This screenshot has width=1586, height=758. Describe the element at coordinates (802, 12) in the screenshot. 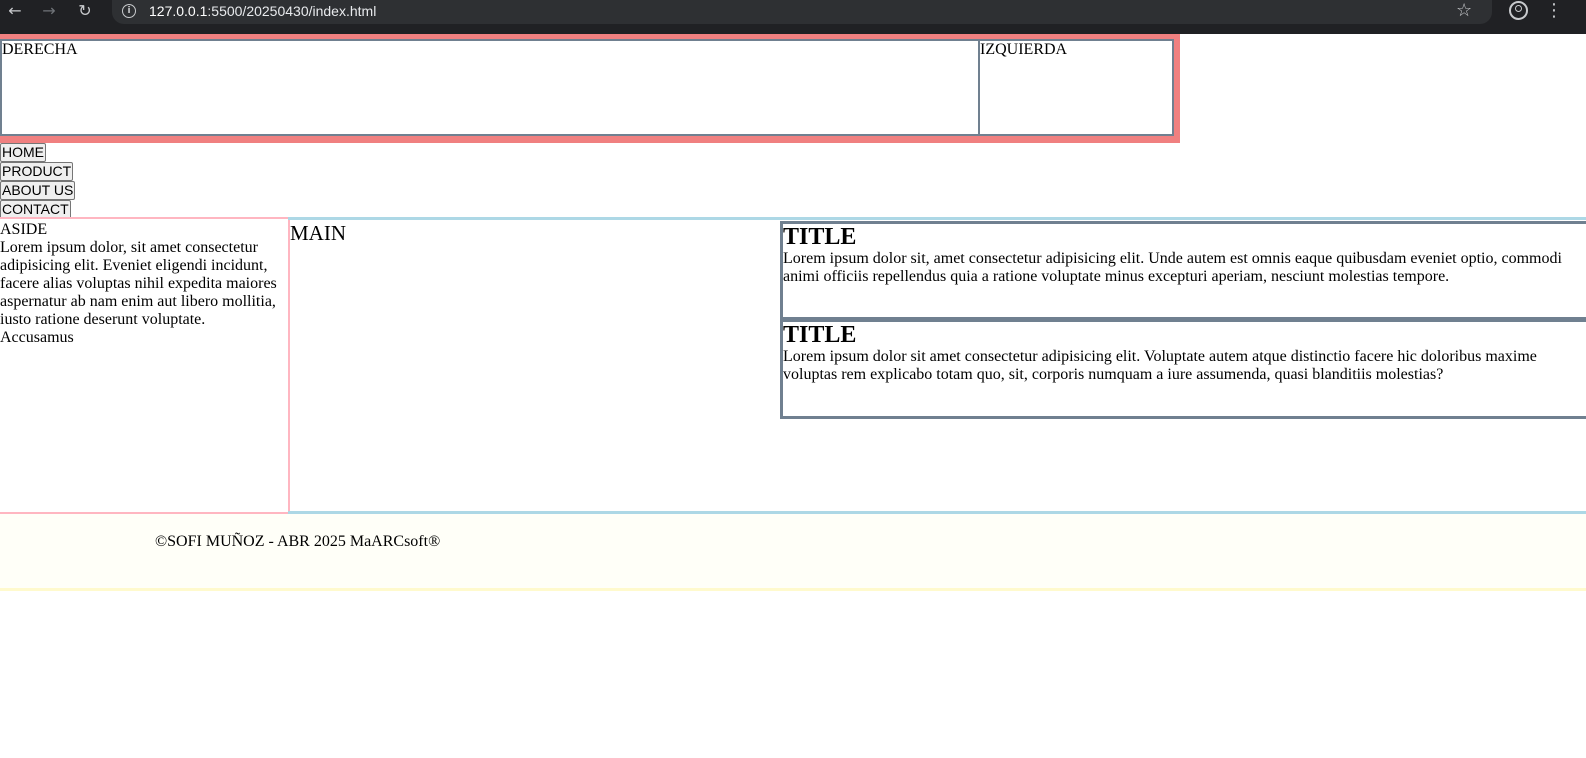

I see `address-bar: i 127.0.0.1:5500/20250430/index.html ☆` at that location.